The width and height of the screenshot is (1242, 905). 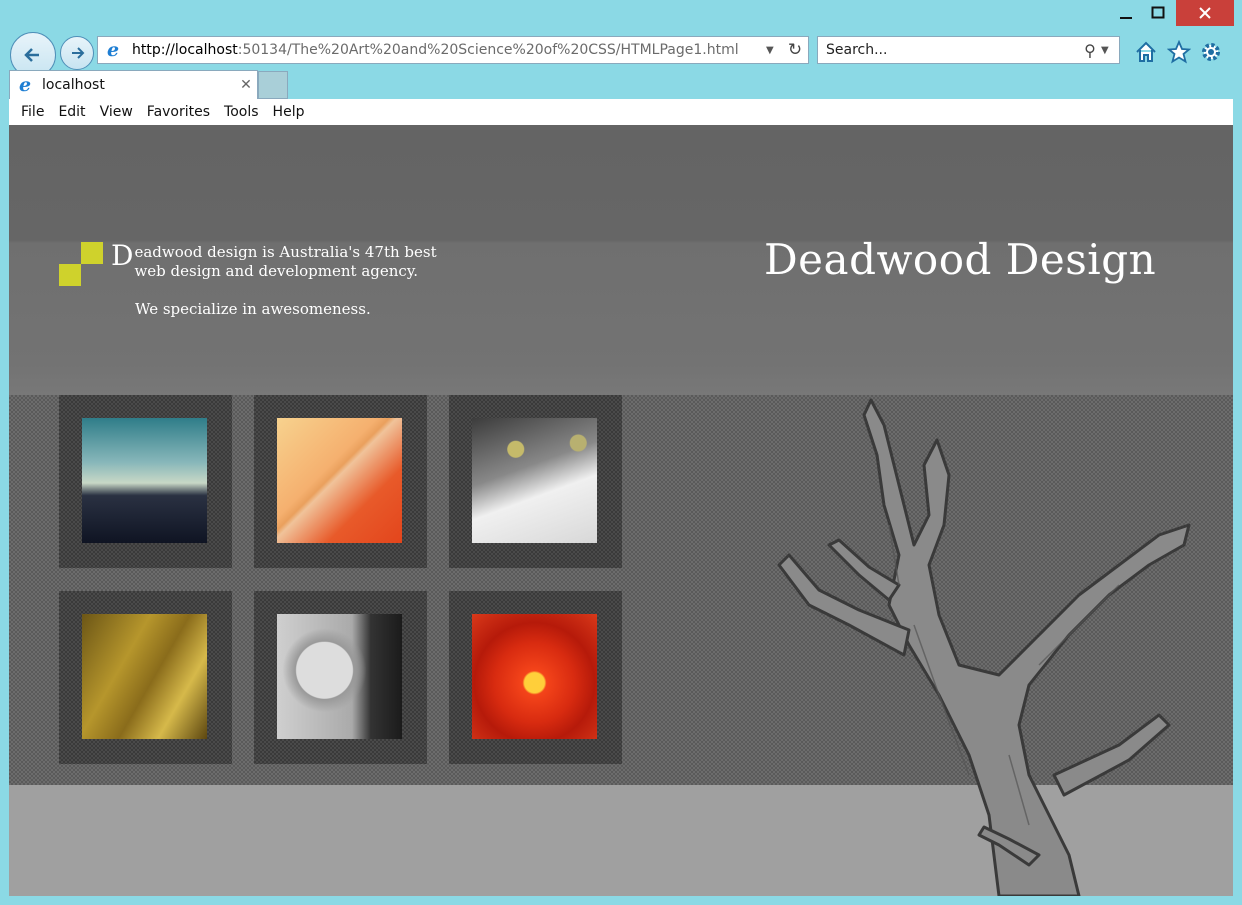 What do you see at coordinates (1146, 52) in the screenshot?
I see `home-icon` at bounding box center [1146, 52].